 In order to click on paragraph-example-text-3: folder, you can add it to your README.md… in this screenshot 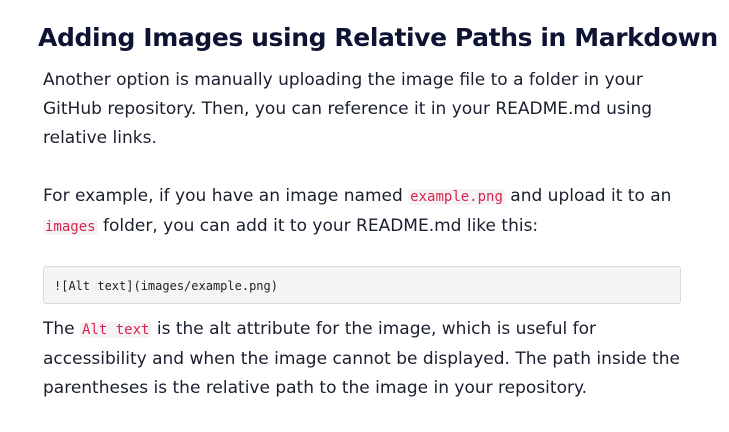, I will do `click(318, 226)`.